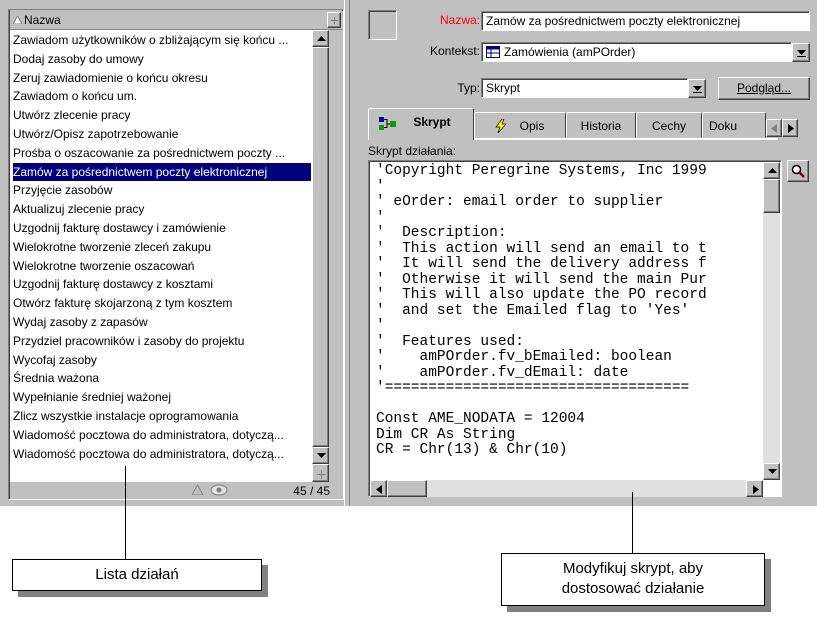 The image size is (817, 624). Describe the element at coordinates (137, 575) in the screenshot. I see `callout-action-list: Lista działań` at that location.